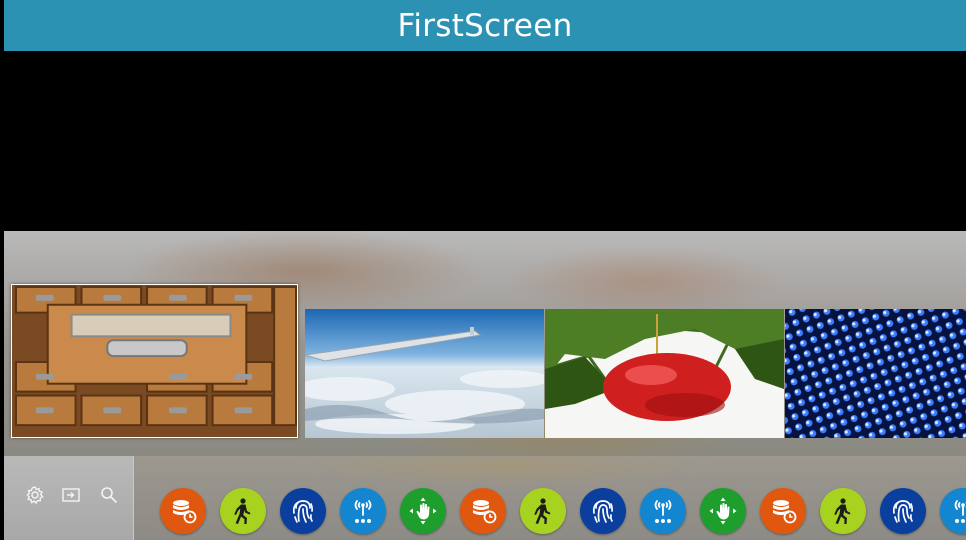 This screenshot has width=966, height=540. I want to click on airplane-wing-snow-image, so click(424, 373).